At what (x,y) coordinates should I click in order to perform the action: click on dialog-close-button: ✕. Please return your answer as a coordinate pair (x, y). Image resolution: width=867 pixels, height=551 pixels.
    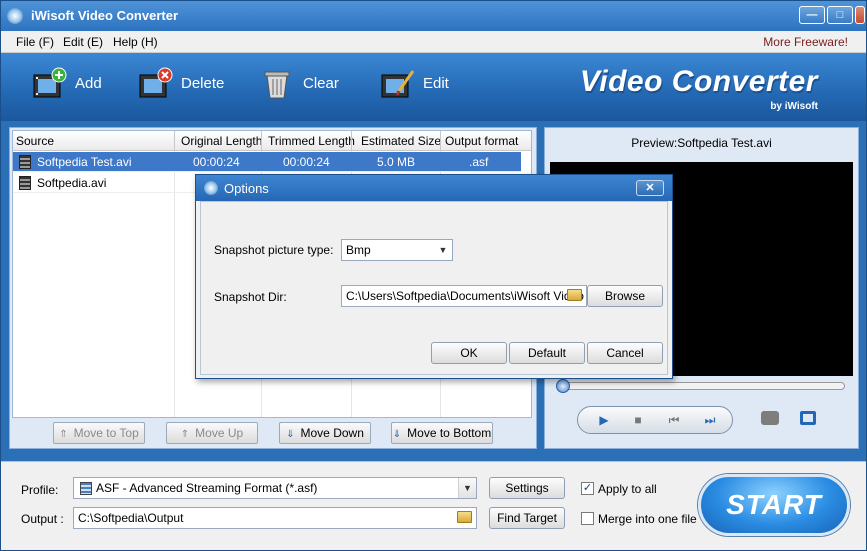
    Looking at the image, I should click on (650, 188).